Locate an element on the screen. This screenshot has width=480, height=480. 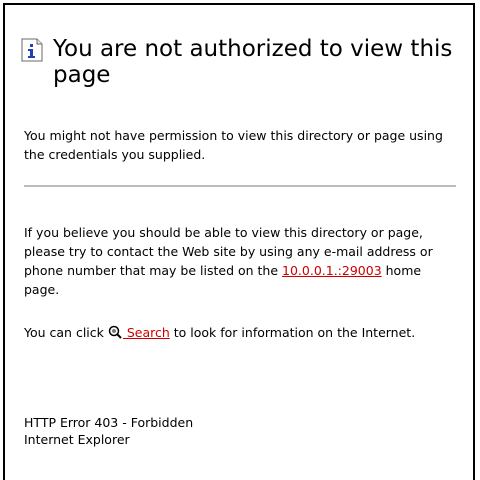
search-icon is located at coordinates (115, 332).